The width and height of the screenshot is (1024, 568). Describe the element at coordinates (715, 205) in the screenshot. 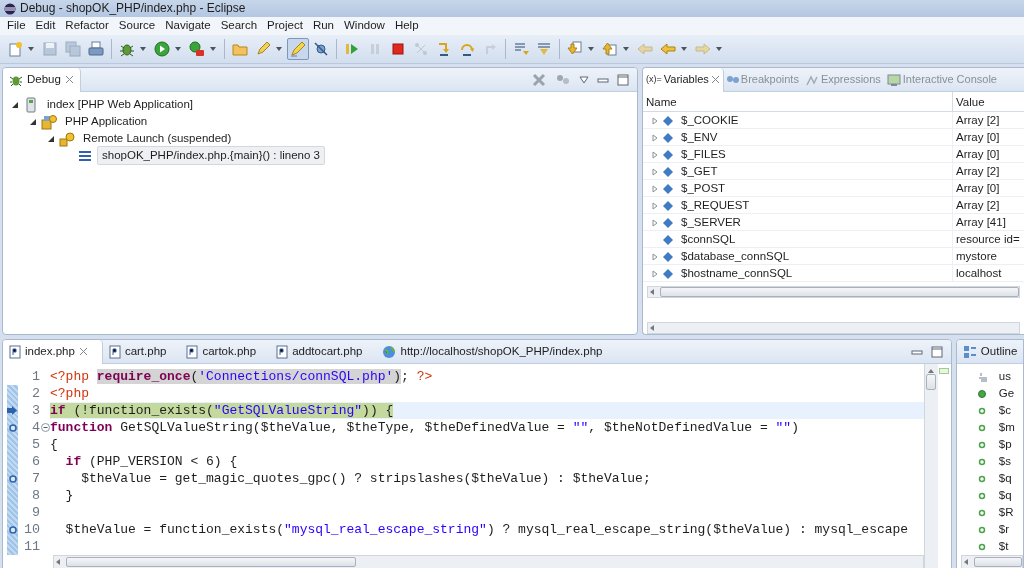

I see `variable-name: $_REQUEST` at that location.